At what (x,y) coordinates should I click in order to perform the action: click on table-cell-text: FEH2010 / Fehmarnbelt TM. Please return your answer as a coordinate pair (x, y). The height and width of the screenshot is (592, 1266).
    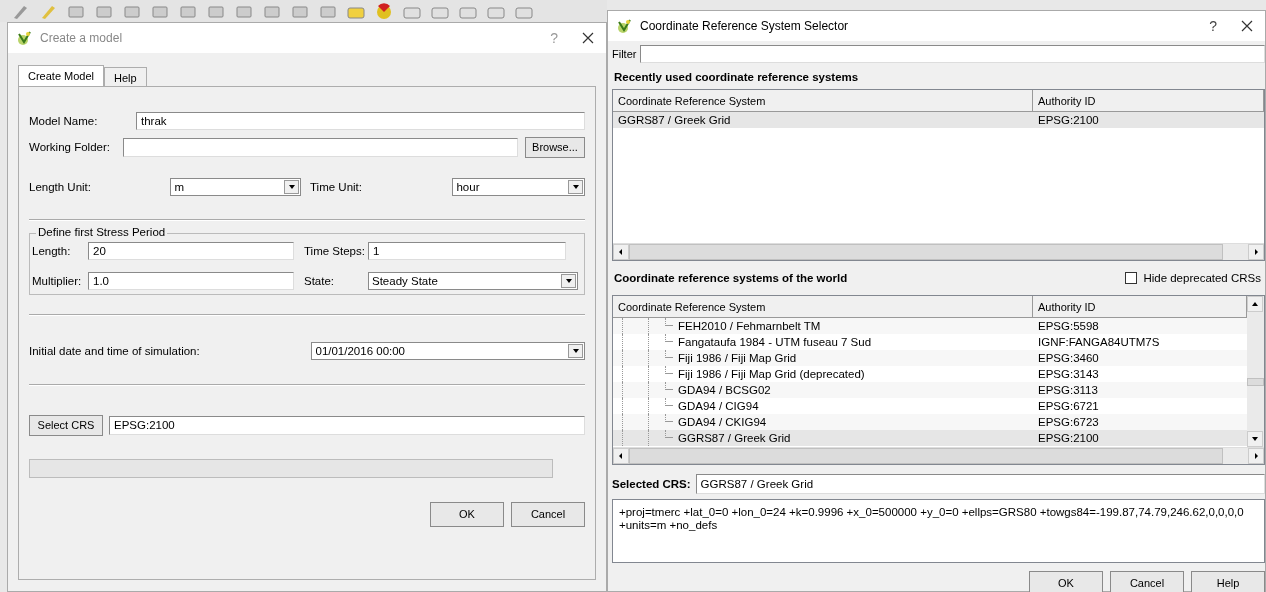
    Looking at the image, I should click on (749, 326).